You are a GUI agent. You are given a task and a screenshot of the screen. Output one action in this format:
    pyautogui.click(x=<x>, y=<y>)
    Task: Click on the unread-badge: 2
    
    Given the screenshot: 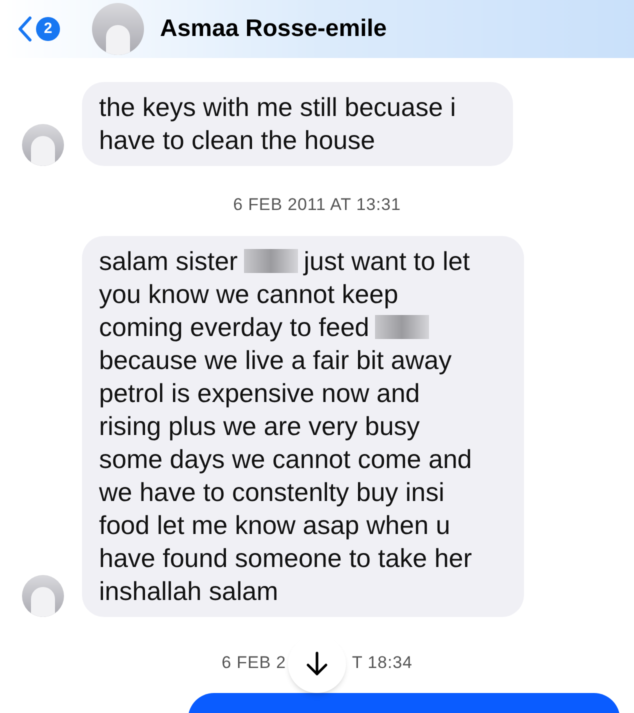 What is the action you would take?
    pyautogui.click(x=48, y=29)
    